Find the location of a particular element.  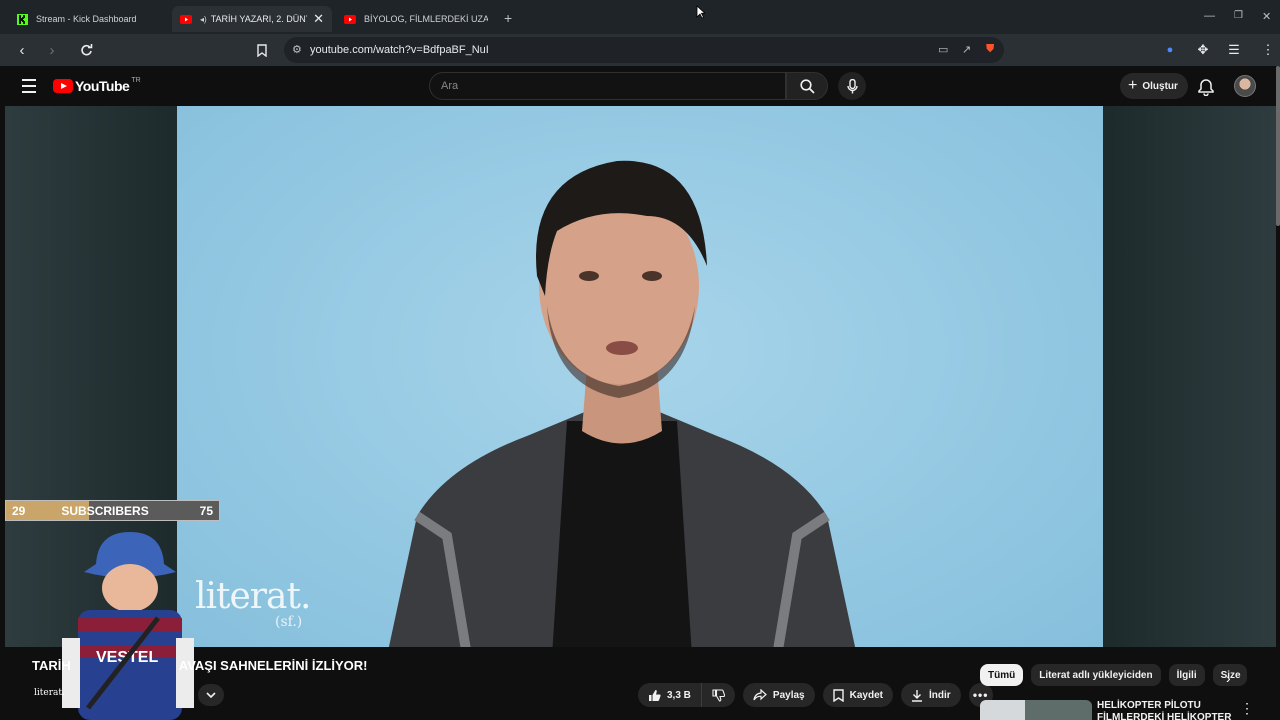

subscriber-goal: 75 is located at coordinates (206, 510).